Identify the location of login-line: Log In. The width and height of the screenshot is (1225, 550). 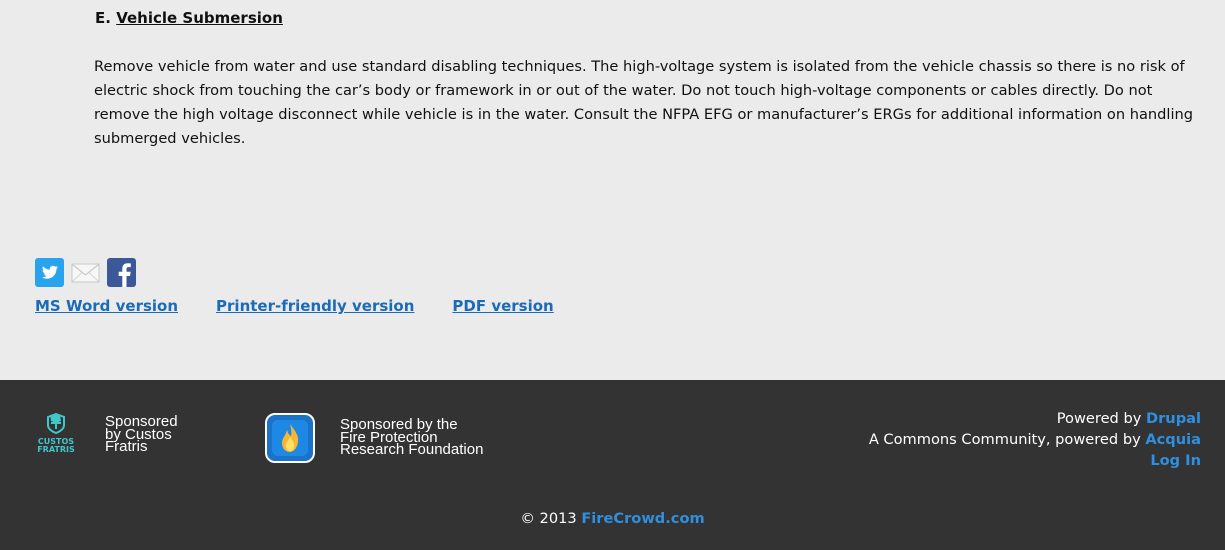
(1035, 460).